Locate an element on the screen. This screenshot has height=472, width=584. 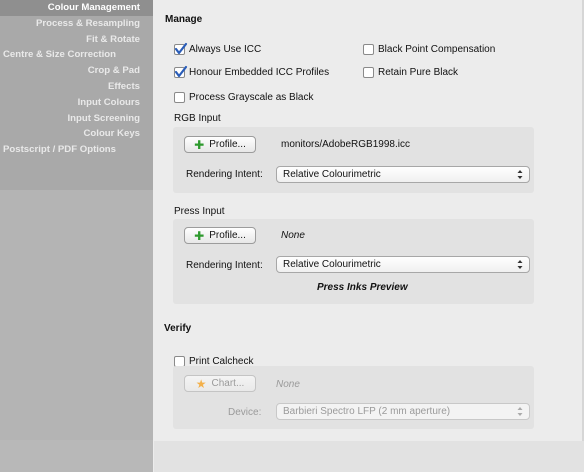
chart-value: None is located at coordinates (288, 384).